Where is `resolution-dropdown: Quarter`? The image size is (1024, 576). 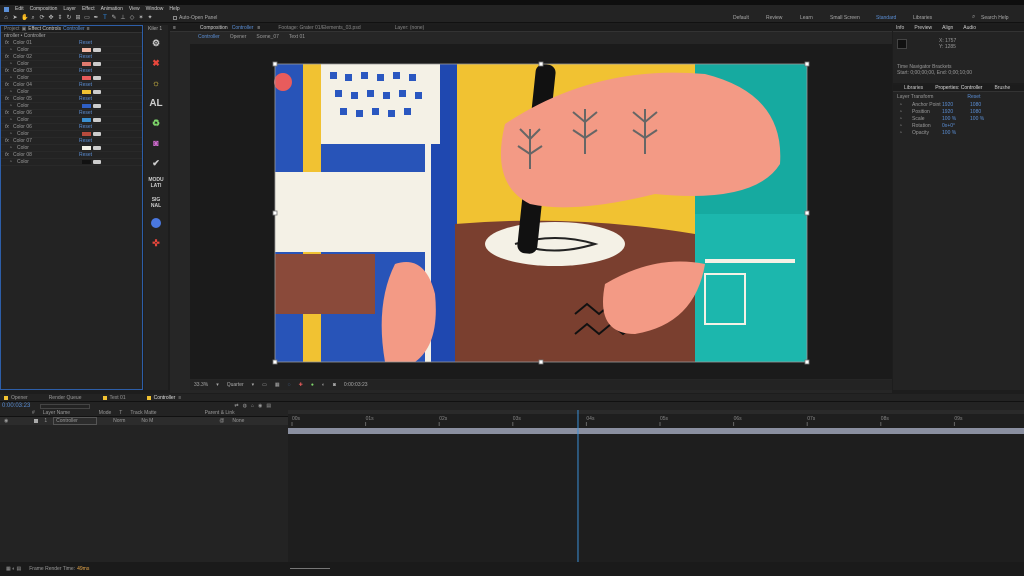
resolution-dropdown: Quarter is located at coordinates (235, 385).